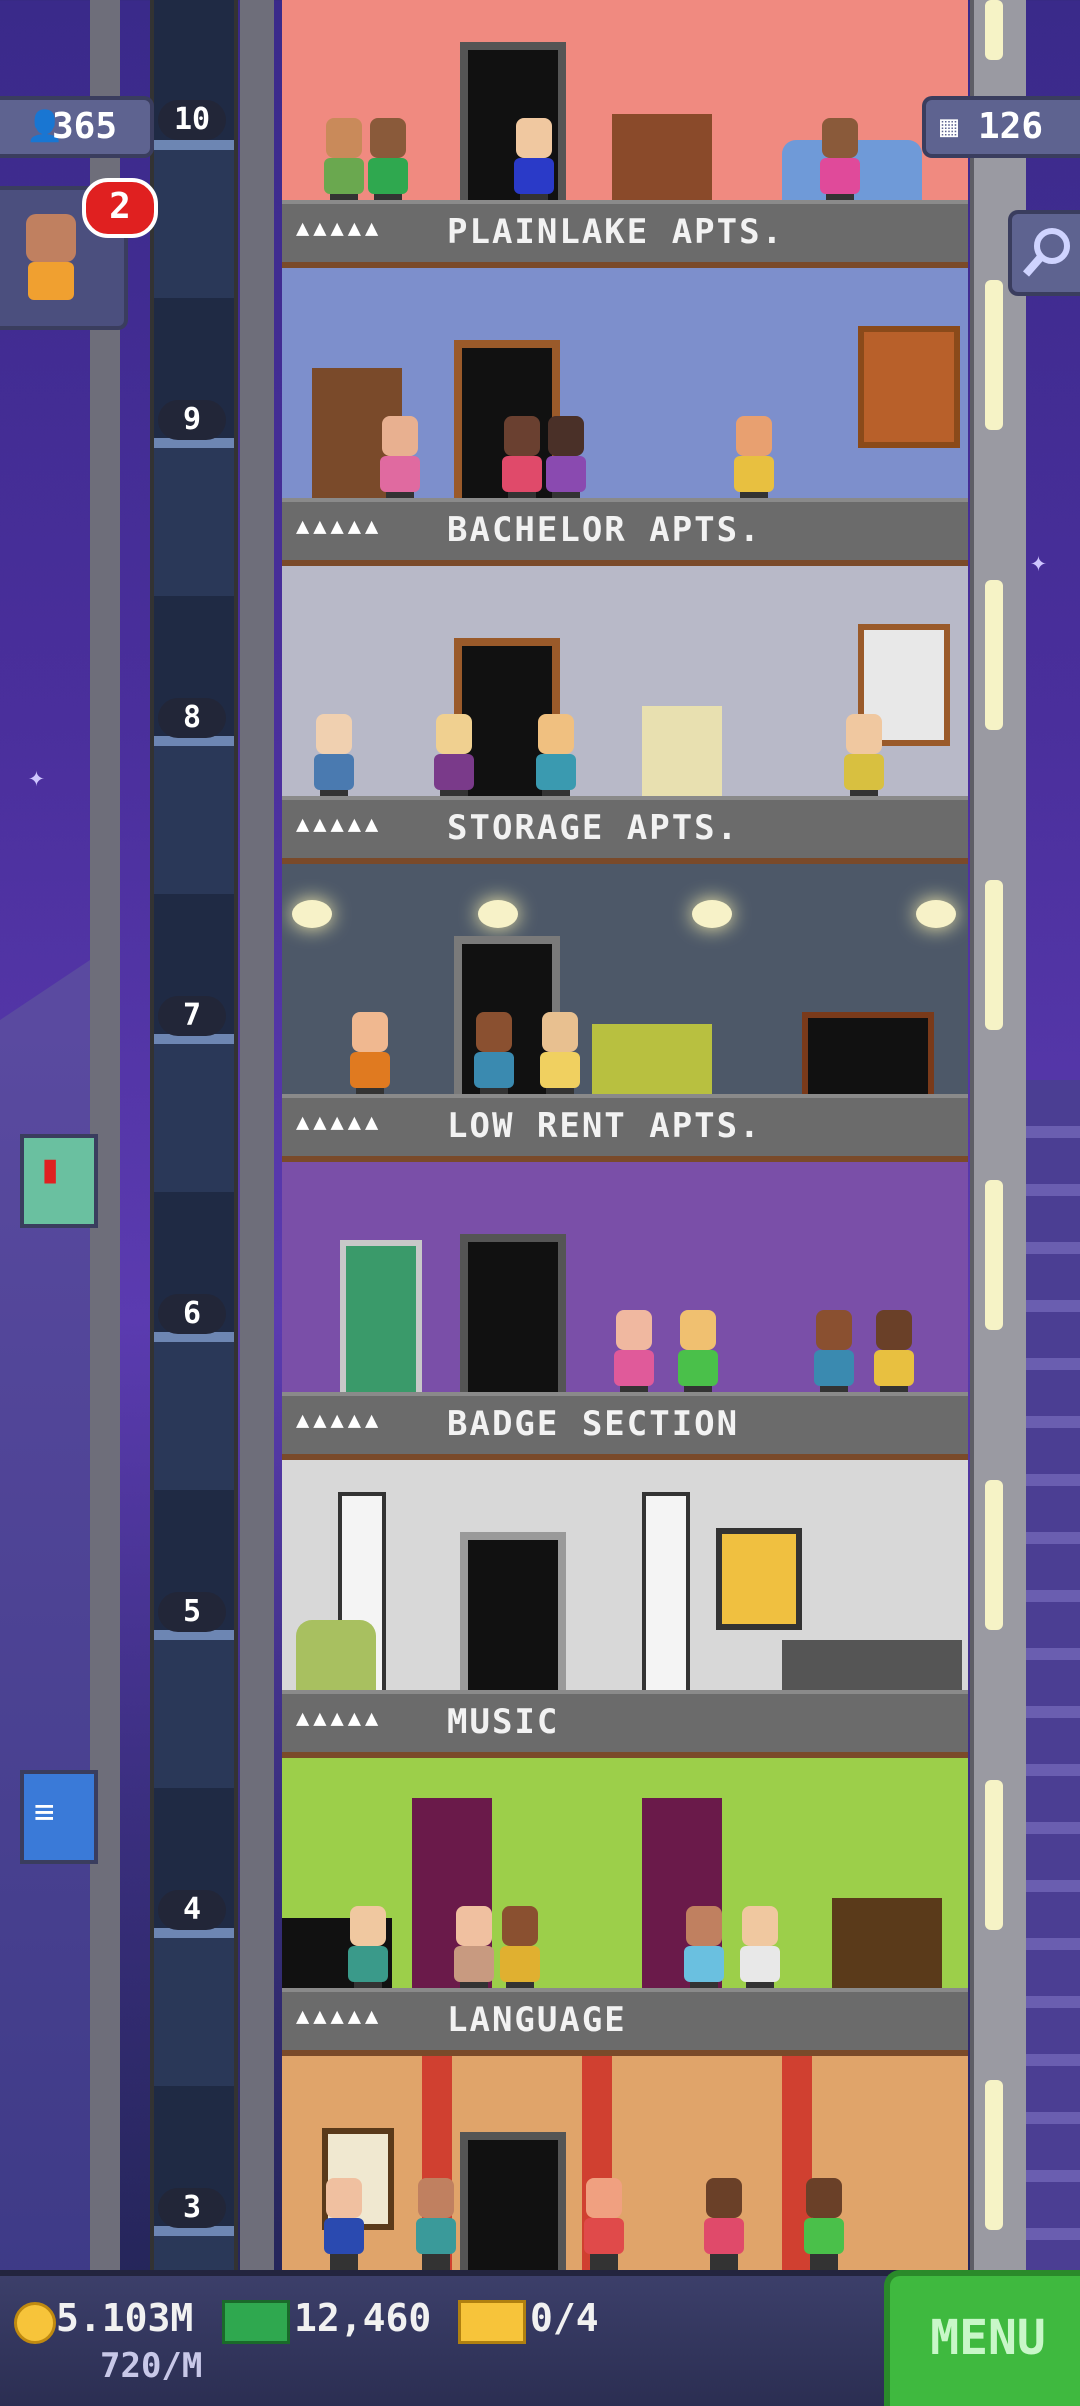  I want to click on floor-plainlake-apts: ▲▲▲▲▲ PLAINLAKE APTS., so click(625, 134).